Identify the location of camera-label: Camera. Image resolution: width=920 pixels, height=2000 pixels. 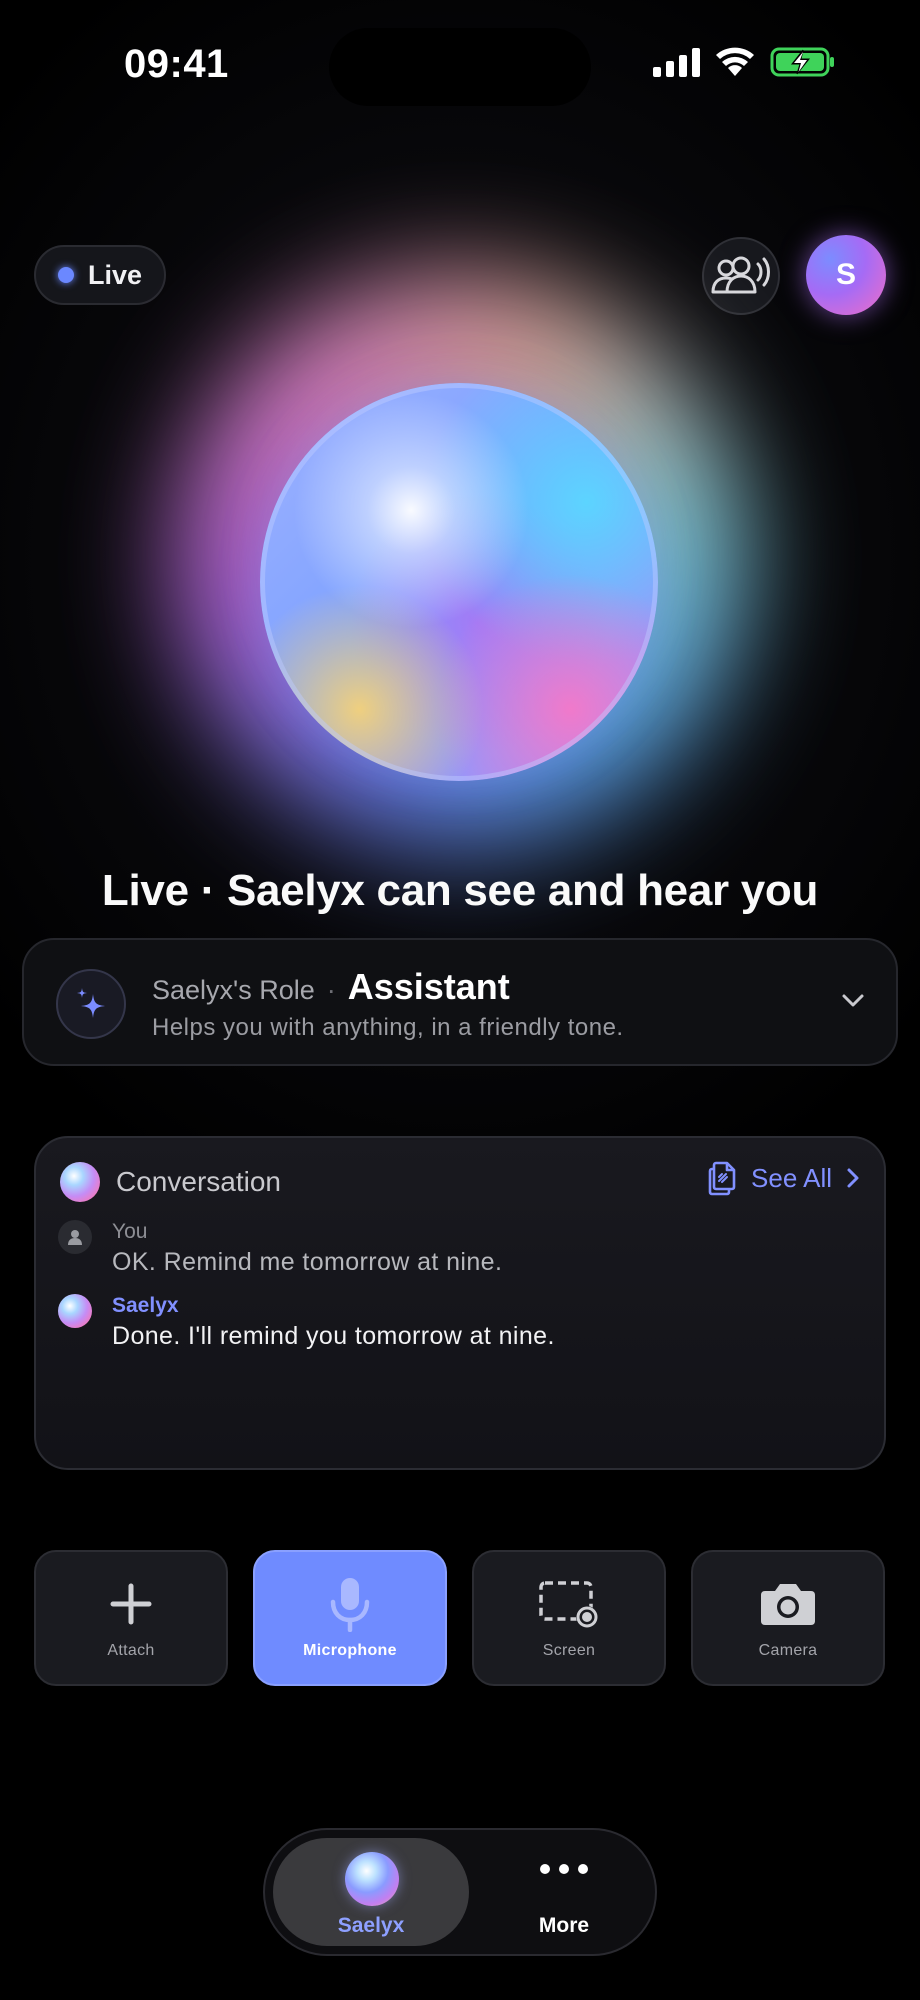
(788, 1650).